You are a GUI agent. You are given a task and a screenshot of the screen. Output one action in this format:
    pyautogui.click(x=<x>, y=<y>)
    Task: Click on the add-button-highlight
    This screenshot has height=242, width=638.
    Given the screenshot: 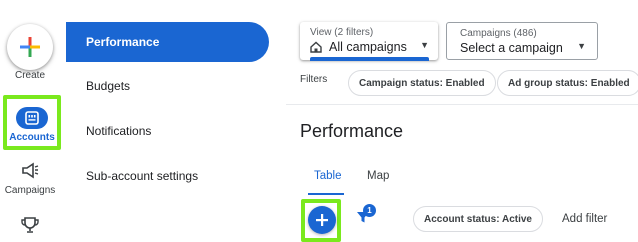 What is the action you would take?
    pyautogui.click(x=321, y=220)
    